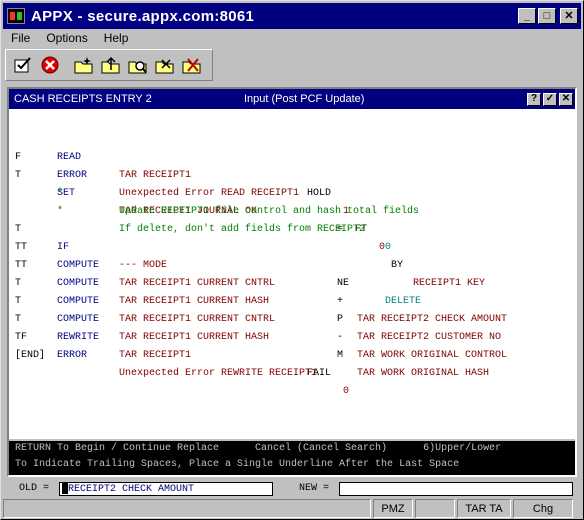 The width and height of the screenshot is (584, 520). Describe the element at coordinates (292, 38) in the screenshot. I see `menu-bar: File Options Help` at that location.